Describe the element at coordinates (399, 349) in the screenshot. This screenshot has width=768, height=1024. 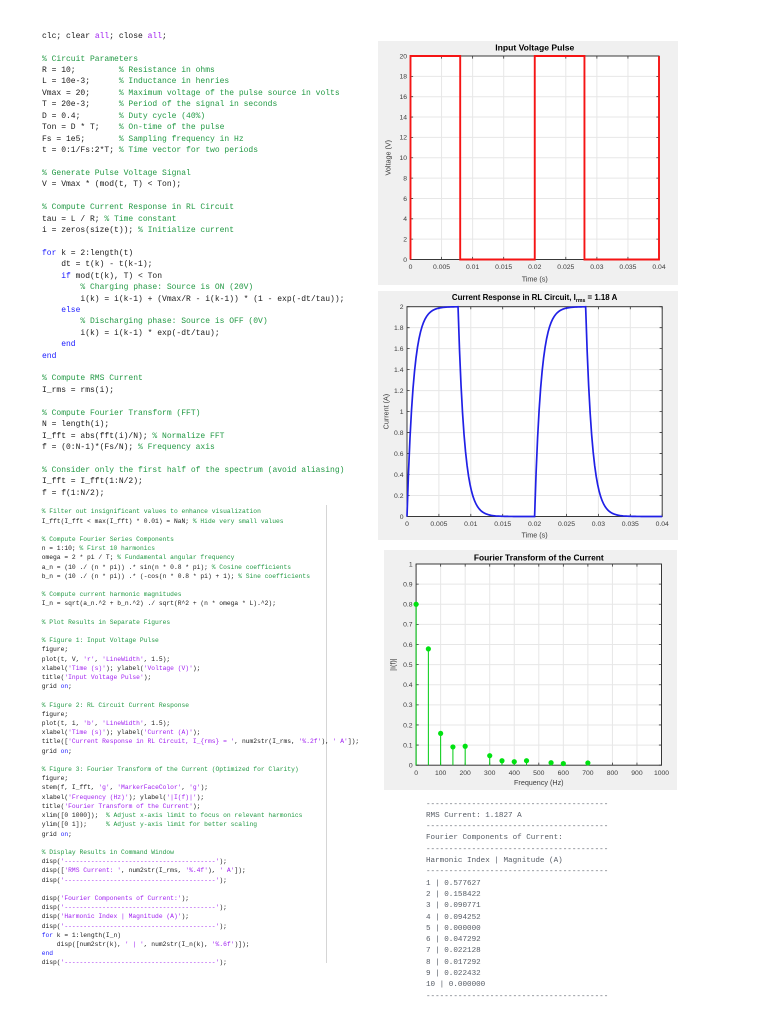
I see `svg-text: 1.6` at that location.